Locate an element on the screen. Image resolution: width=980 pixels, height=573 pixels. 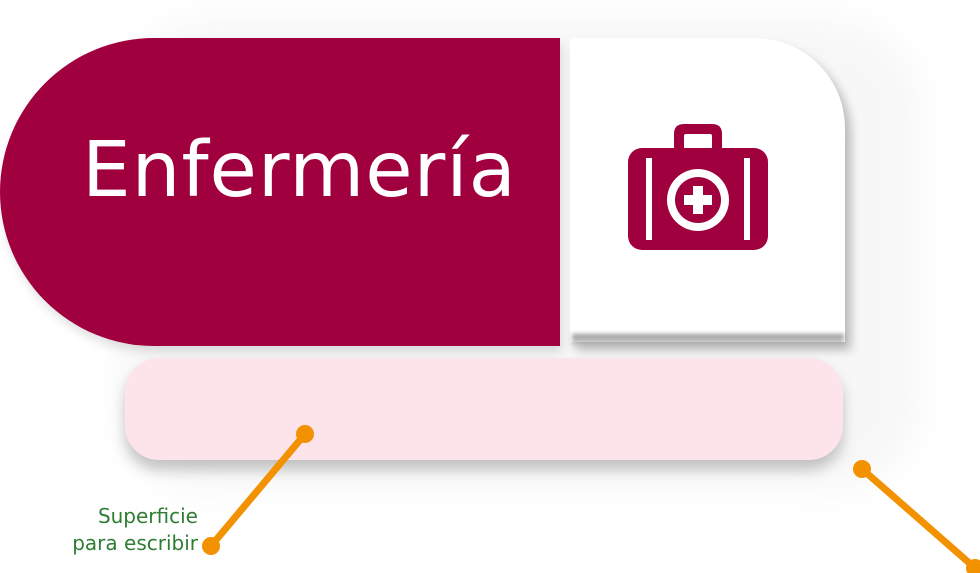
callout-label-line2: para escribir is located at coordinates (135, 543).